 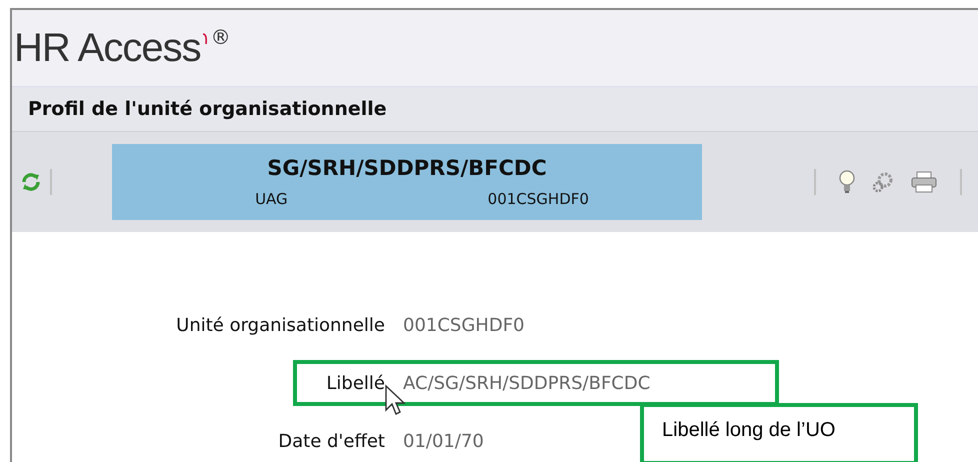 What do you see at coordinates (220, 37) in the screenshot?
I see `trademark-symbol: ®` at bounding box center [220, 37].